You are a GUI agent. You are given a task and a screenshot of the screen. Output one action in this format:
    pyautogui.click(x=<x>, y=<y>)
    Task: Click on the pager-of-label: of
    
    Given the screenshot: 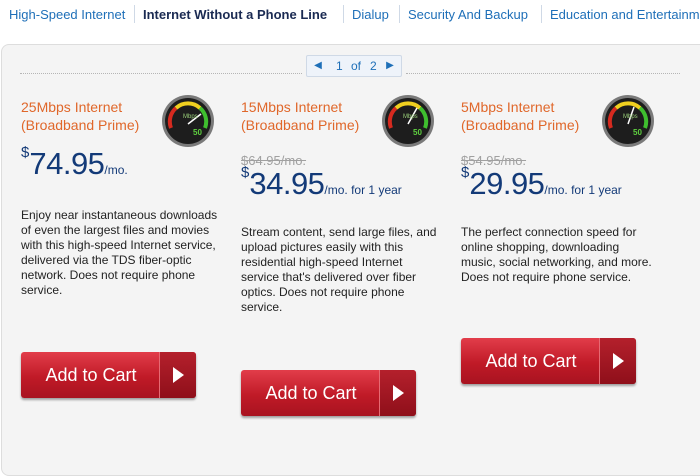 What is the action you would take?
    pyautogui.click(x=356, y=66)
    